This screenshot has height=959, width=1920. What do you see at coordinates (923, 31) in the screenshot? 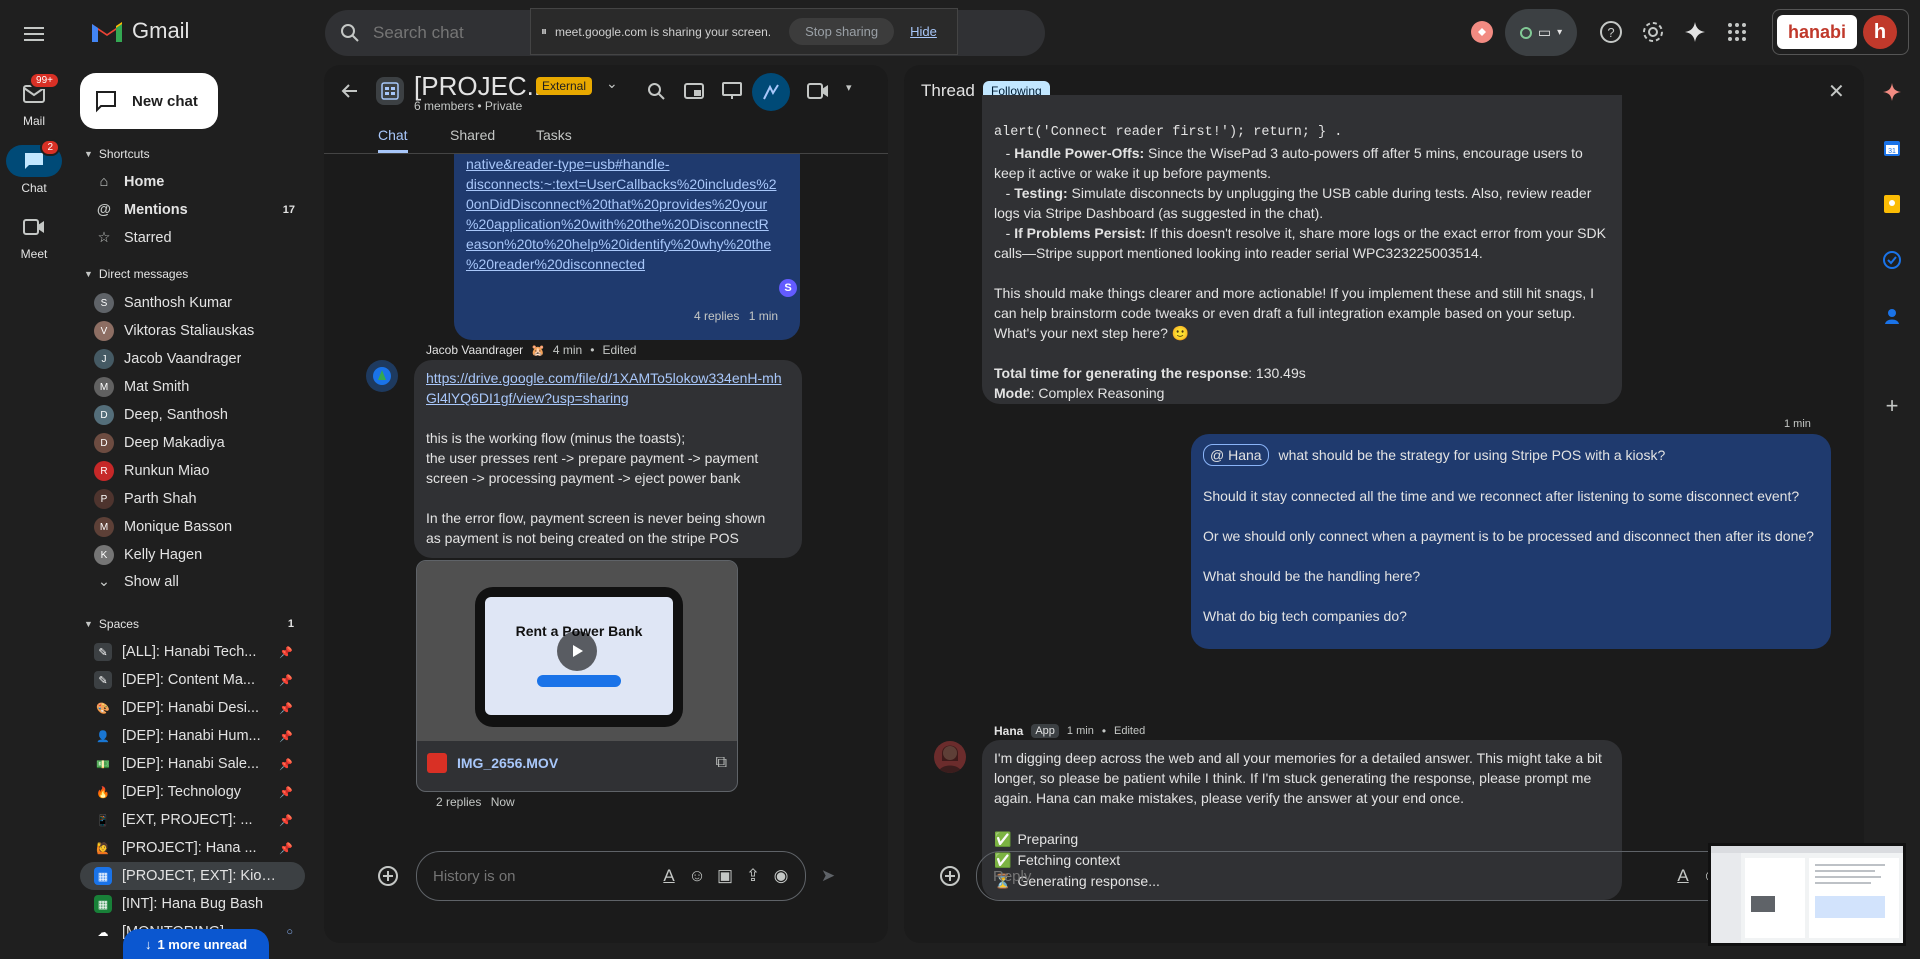
I see `hide-banner-link: Hide` at bounding box center [923, 31].